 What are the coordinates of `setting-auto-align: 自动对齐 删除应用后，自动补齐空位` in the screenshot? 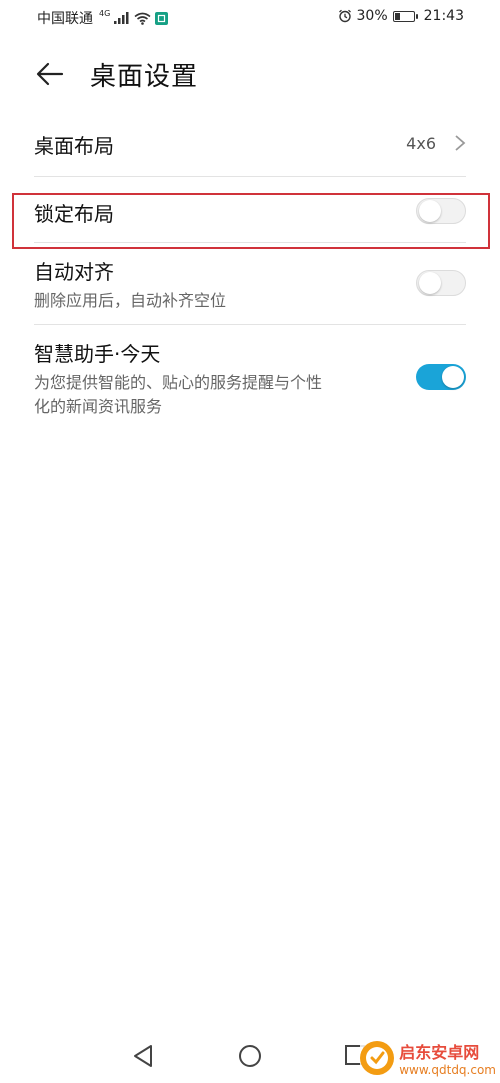 It's located at (250, 286).